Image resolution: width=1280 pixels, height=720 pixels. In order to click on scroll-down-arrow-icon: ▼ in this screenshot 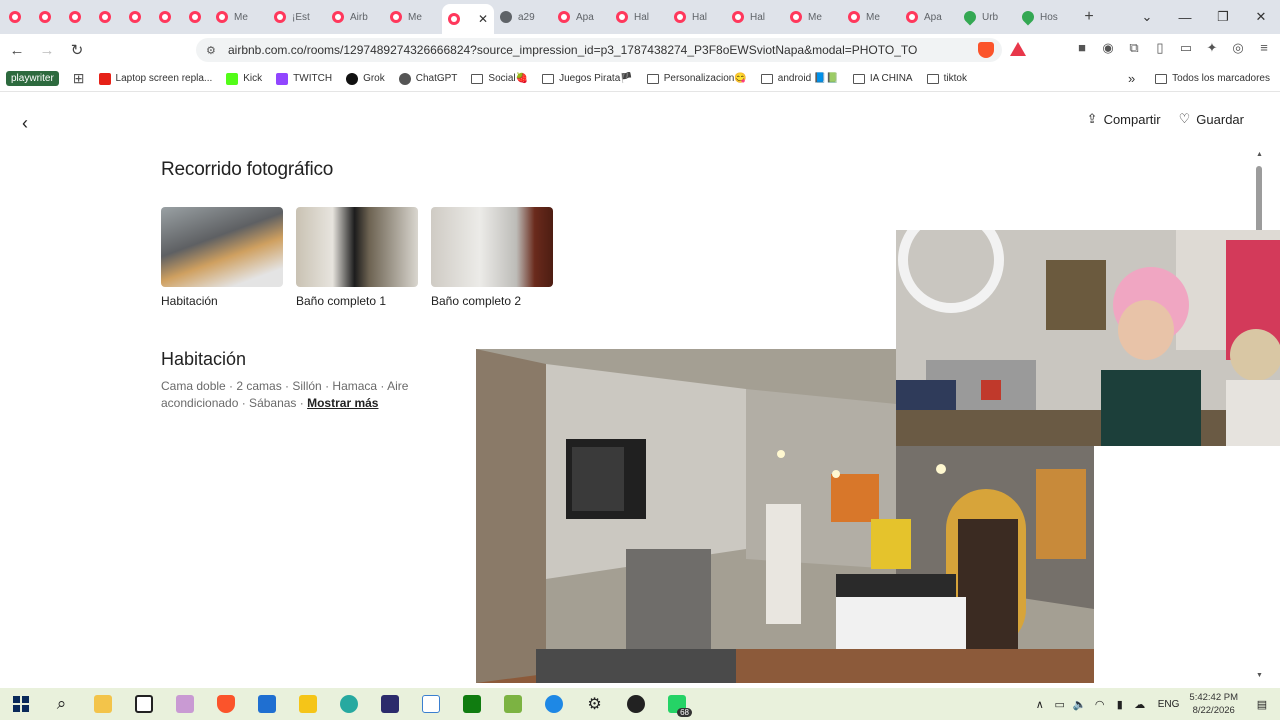, I will do `click(1259, 675)`.